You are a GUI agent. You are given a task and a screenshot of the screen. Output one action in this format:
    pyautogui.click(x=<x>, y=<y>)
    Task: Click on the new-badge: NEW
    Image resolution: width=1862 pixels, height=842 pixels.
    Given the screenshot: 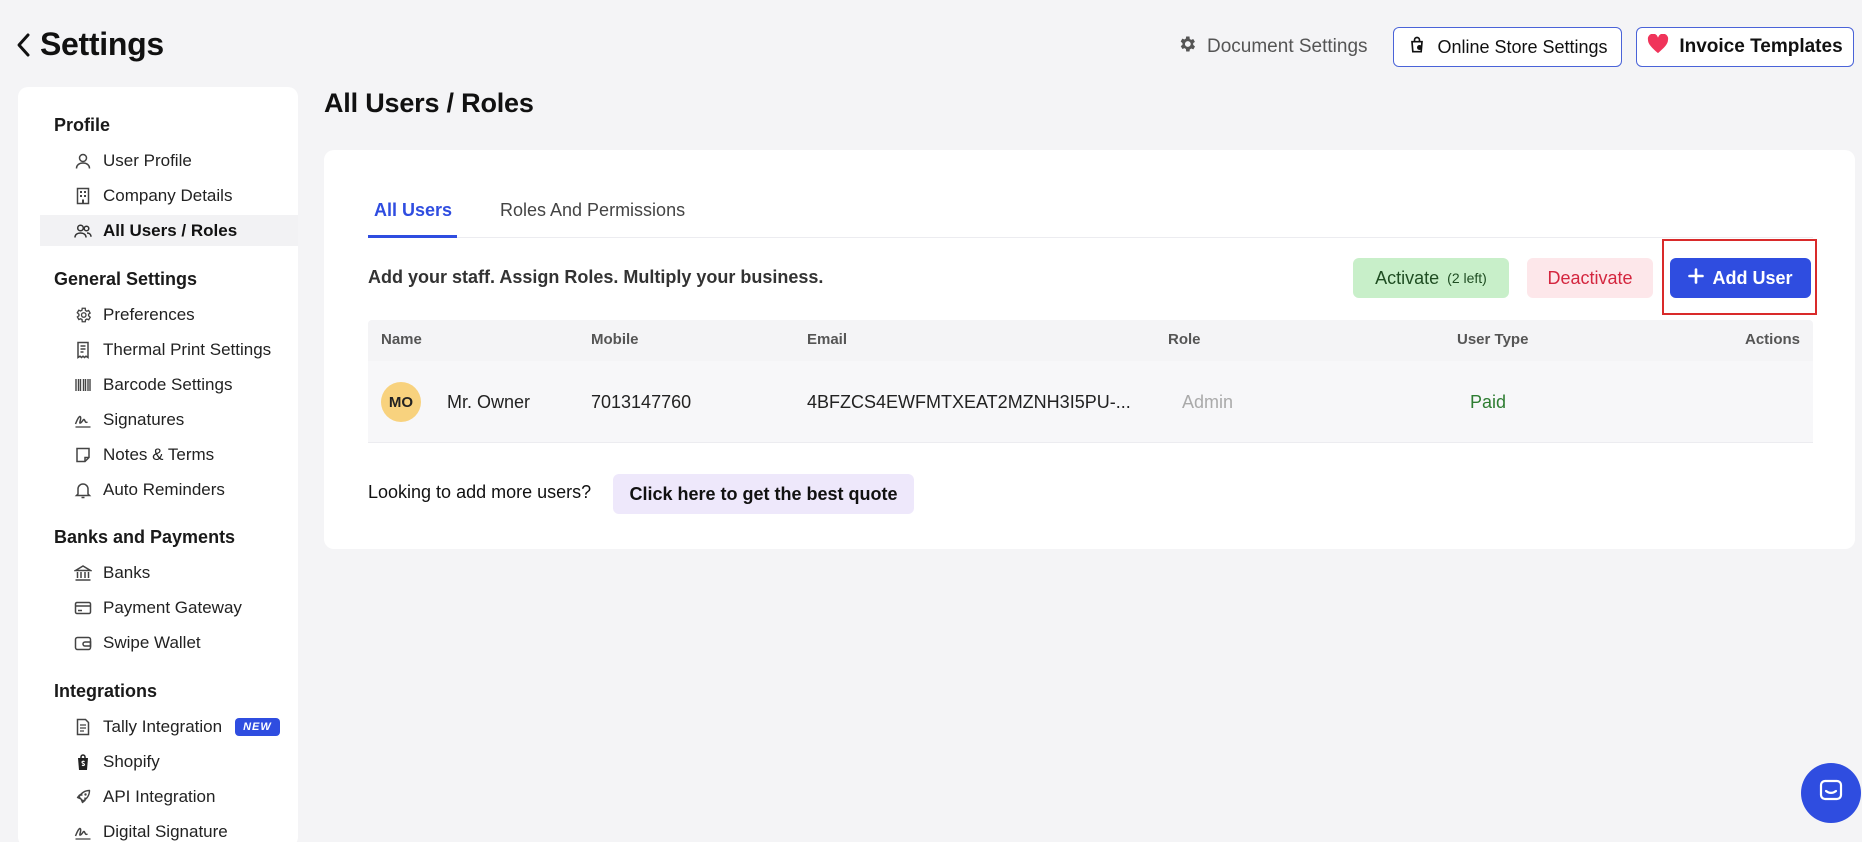 What is the action you would take?
    pyautogui.click(x=257, y=726)
    